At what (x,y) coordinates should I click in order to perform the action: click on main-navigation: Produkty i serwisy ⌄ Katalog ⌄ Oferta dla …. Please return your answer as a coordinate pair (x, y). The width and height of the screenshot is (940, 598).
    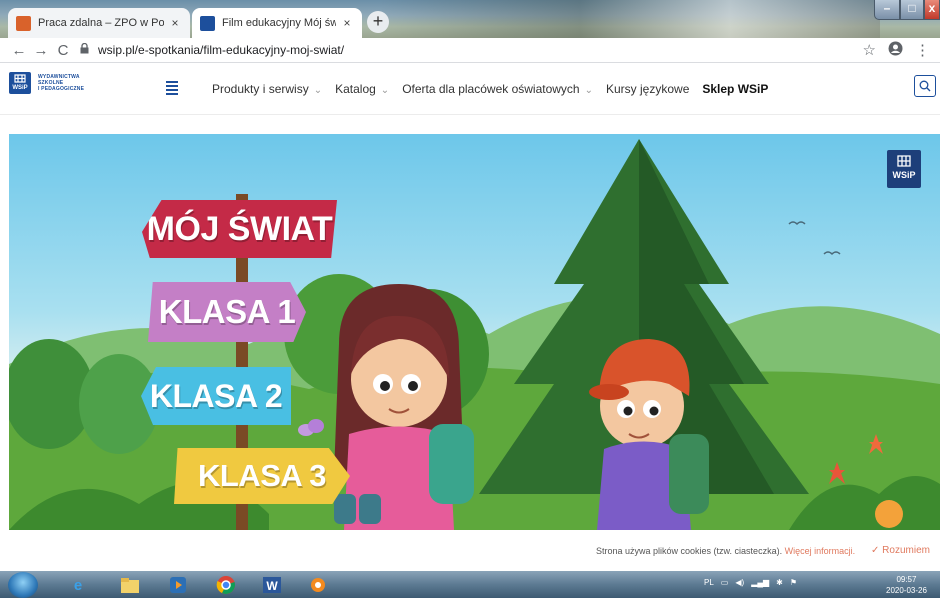
    Looking at the image, I should click on (490, 89).